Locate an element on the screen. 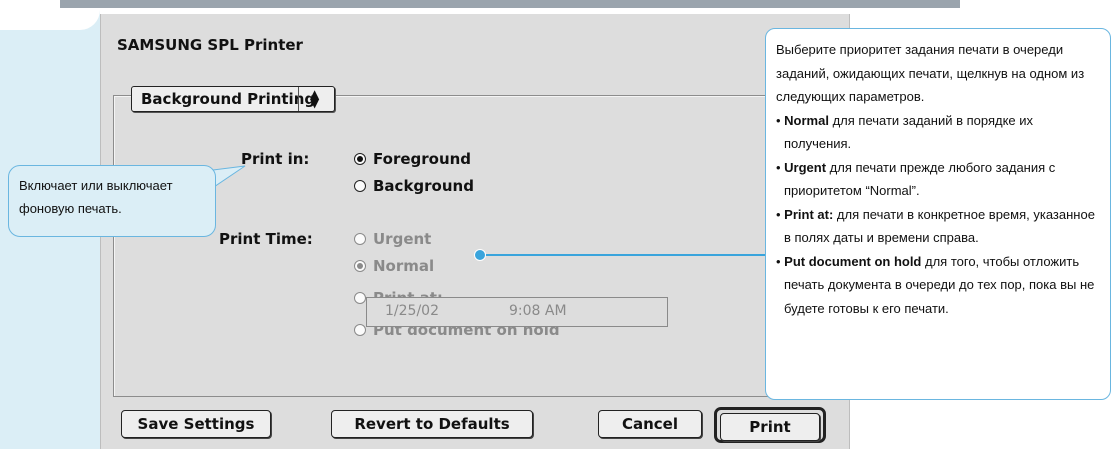 The height and width of the screenshot is (449, 1114). callout-connector-line is located at coordinates (622, 255).